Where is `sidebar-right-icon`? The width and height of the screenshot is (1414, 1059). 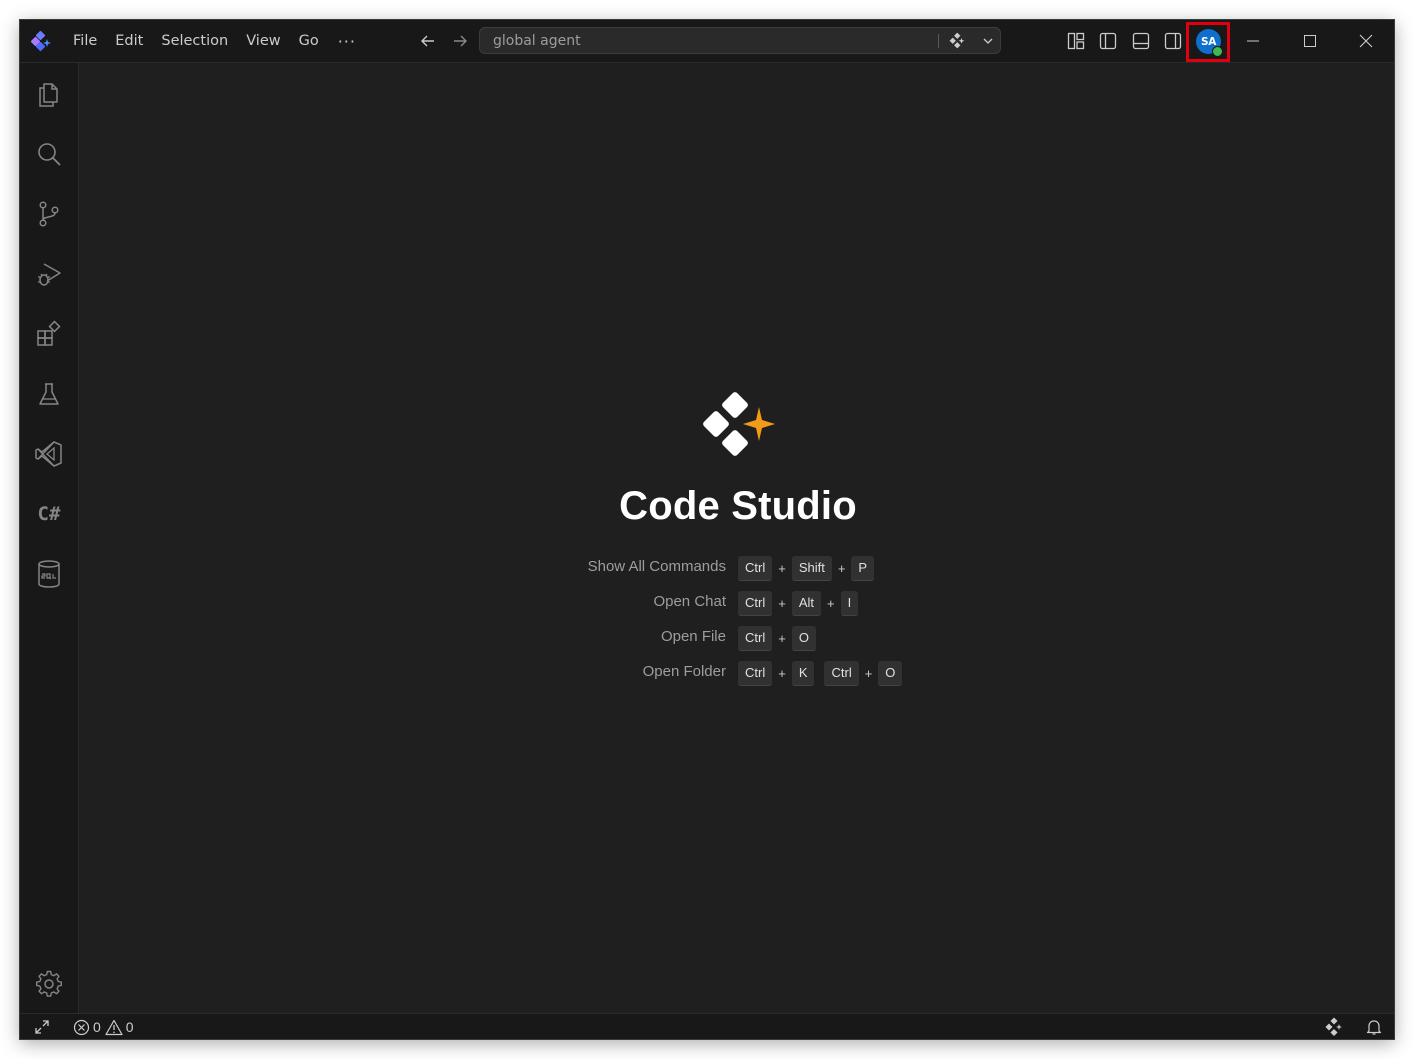 sidebar-right-icon is located at coordinates (1173, 41).